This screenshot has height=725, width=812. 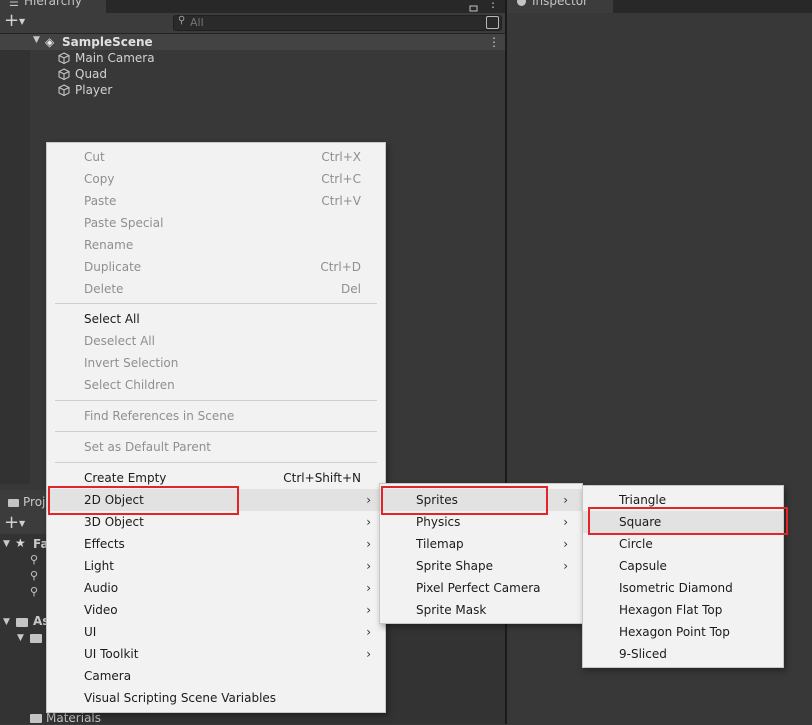 I want to click on hierarchy-item-label: Player, so click(x=94, y=90).